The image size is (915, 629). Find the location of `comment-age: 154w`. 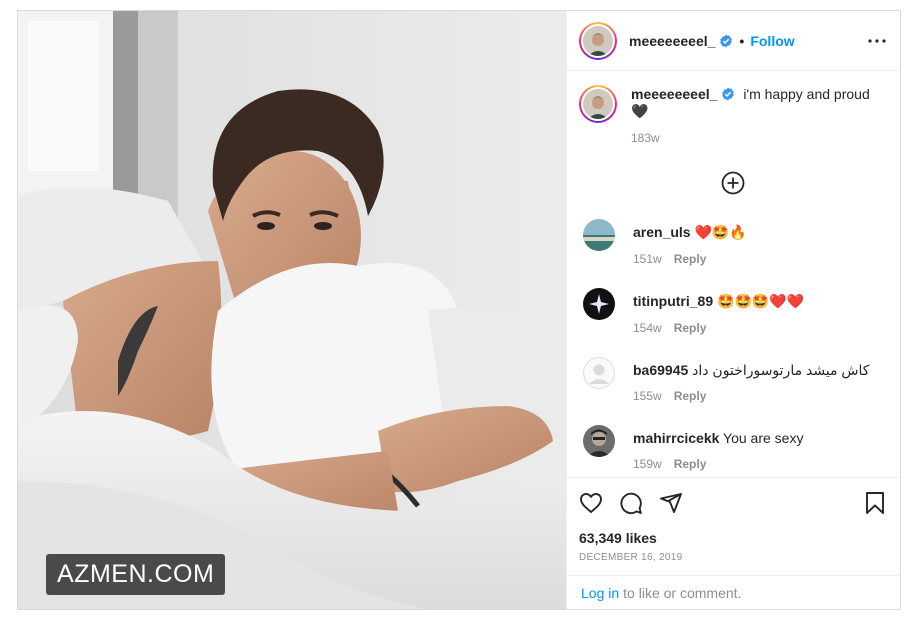

comment-age: 154w is located at coordinates (647, 328).